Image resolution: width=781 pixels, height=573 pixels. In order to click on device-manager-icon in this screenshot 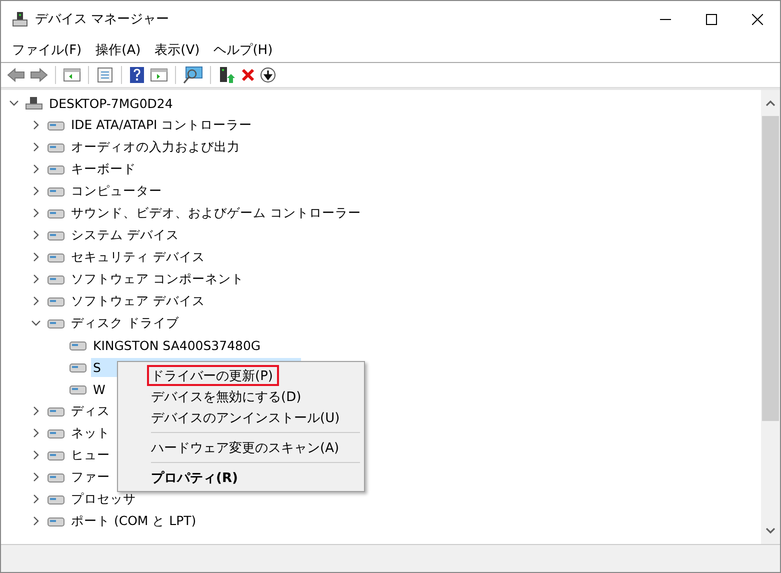, I will do `click(20, 19)`.